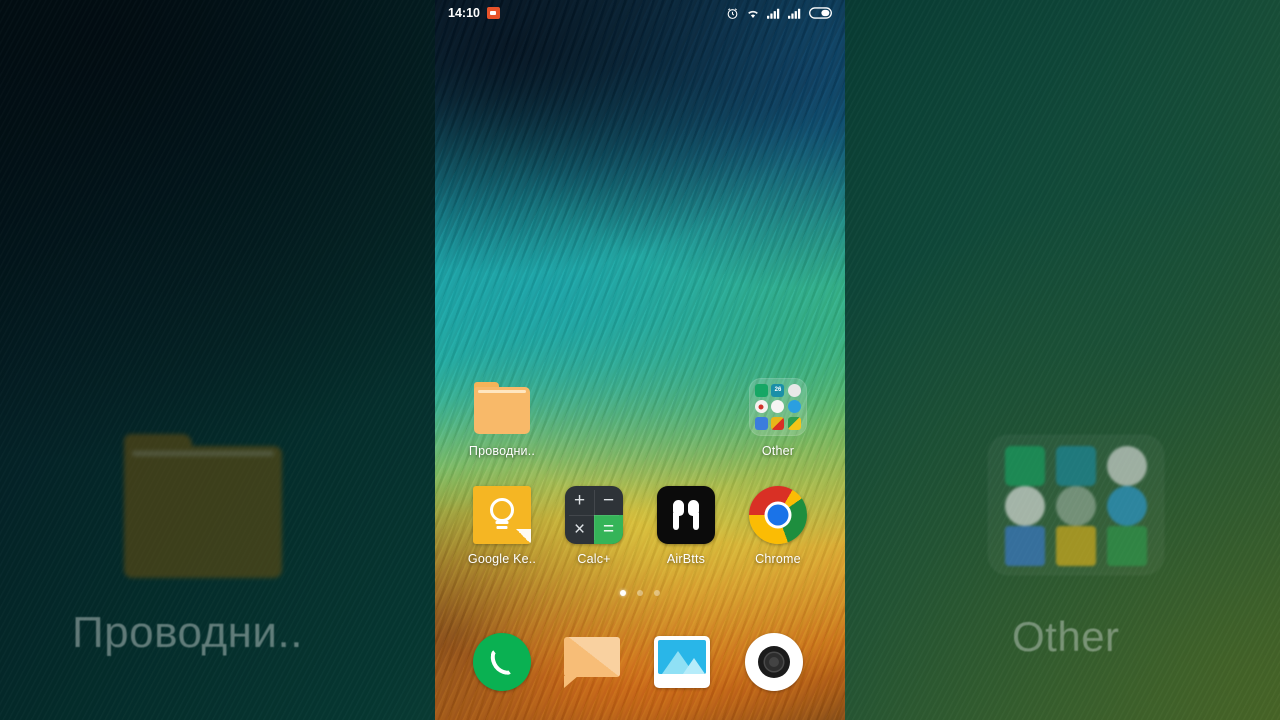 This screenshot has width=1280, height=720. I want to click on chrome-icon, so click(778, 515).